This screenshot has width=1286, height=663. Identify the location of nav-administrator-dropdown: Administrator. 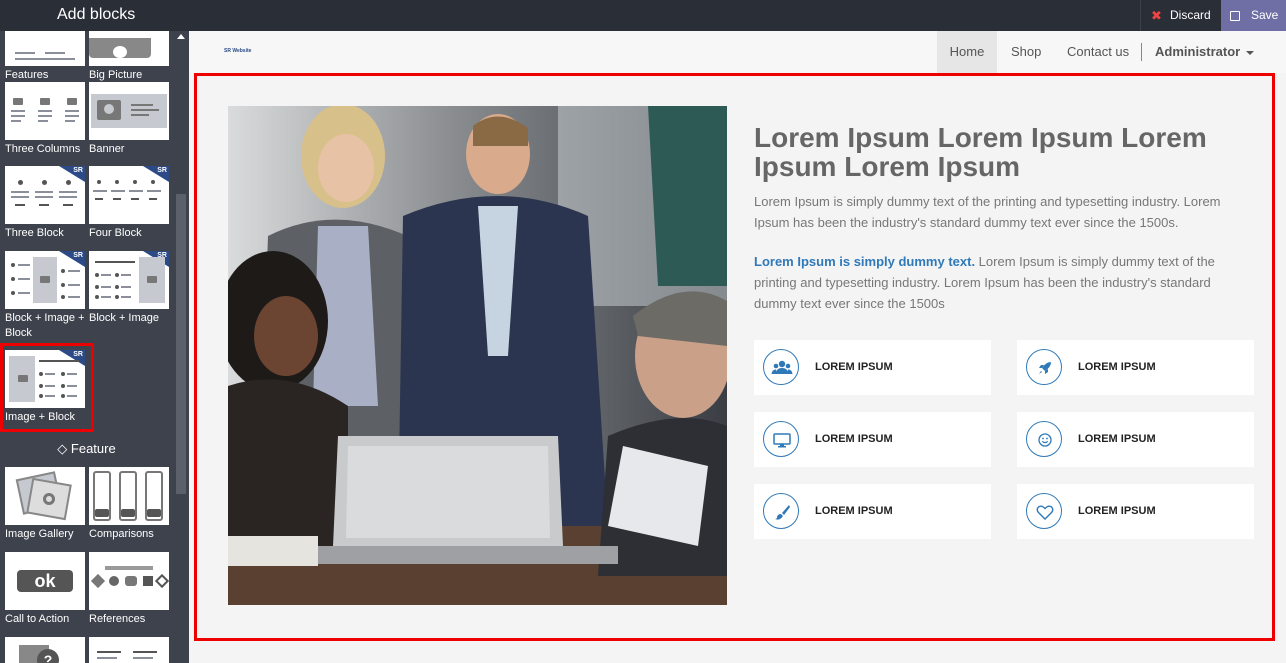
(1205, 52).